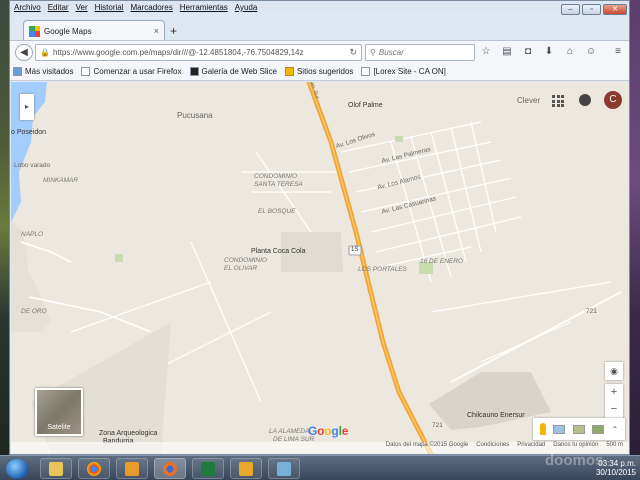 This screenshot has width=640, height=480. I want to click on reload-icon: ↻, so click(353, 52).